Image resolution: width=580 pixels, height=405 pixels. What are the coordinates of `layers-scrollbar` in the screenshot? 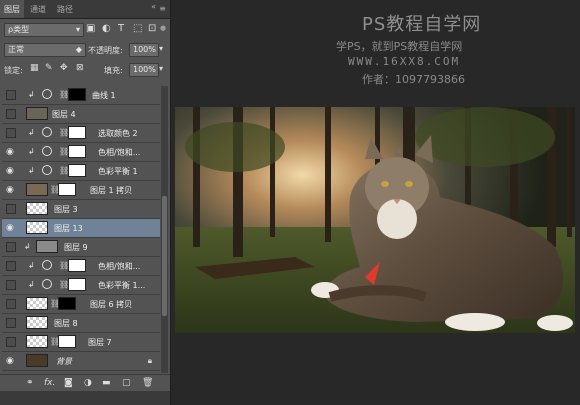 It's located at (164, 229).